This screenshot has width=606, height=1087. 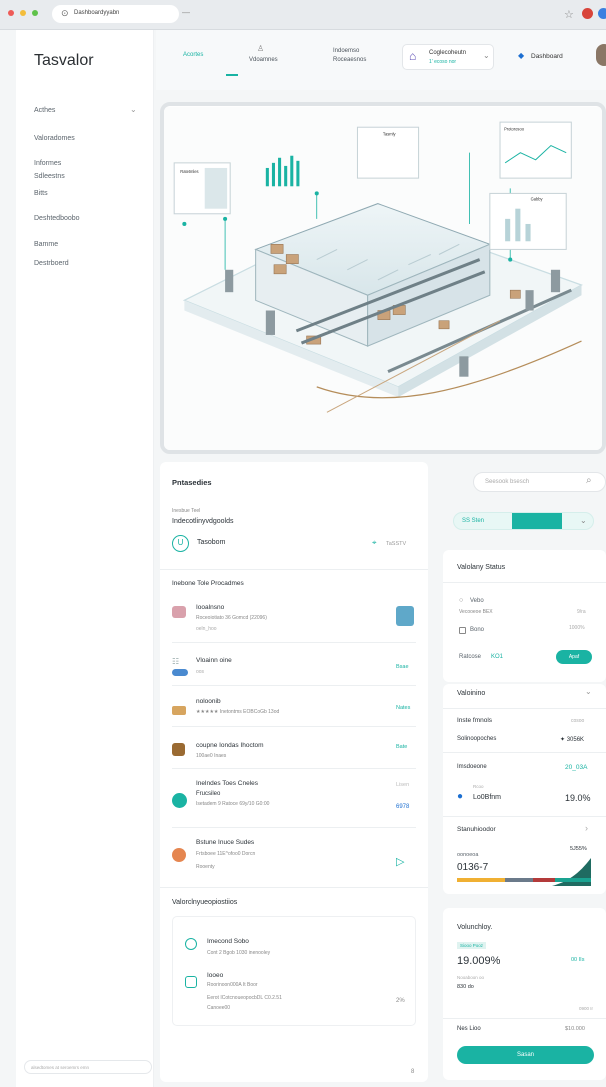 What do you see at coordinates (208, 794) in the screenshot?
I see `row-line1: Frucsileo` at bounding box center [208, 794].